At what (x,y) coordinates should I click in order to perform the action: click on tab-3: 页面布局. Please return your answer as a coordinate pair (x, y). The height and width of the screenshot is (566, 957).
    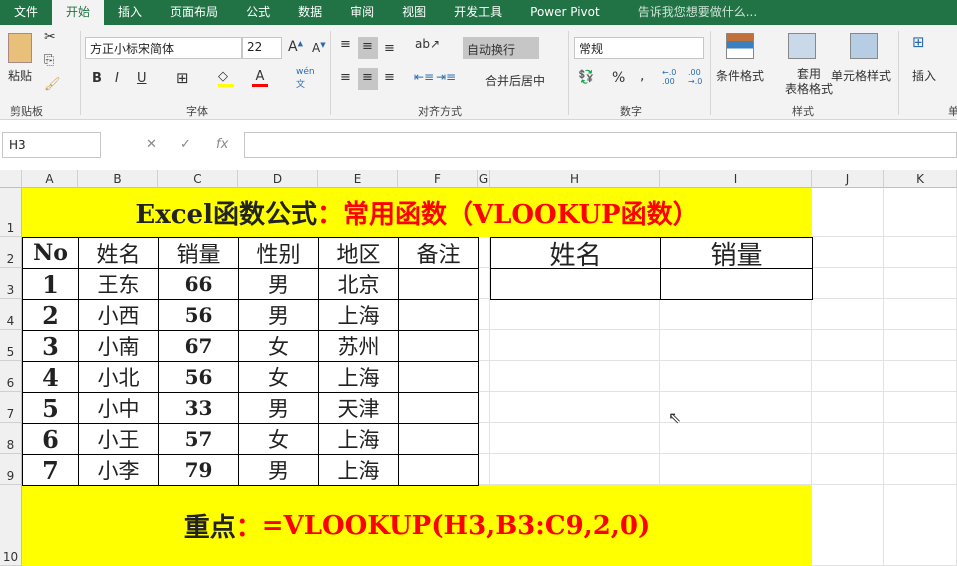
    Looking at the image, I should click on (194, 12).